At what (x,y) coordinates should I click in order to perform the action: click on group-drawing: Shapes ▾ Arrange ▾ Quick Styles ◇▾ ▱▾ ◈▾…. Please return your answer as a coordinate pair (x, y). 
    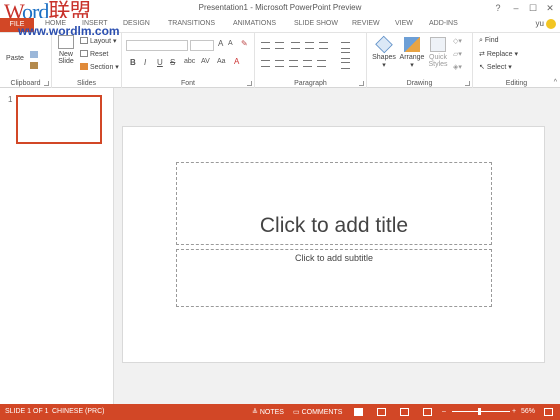
    Looking at the image, I should click on (420, 60).